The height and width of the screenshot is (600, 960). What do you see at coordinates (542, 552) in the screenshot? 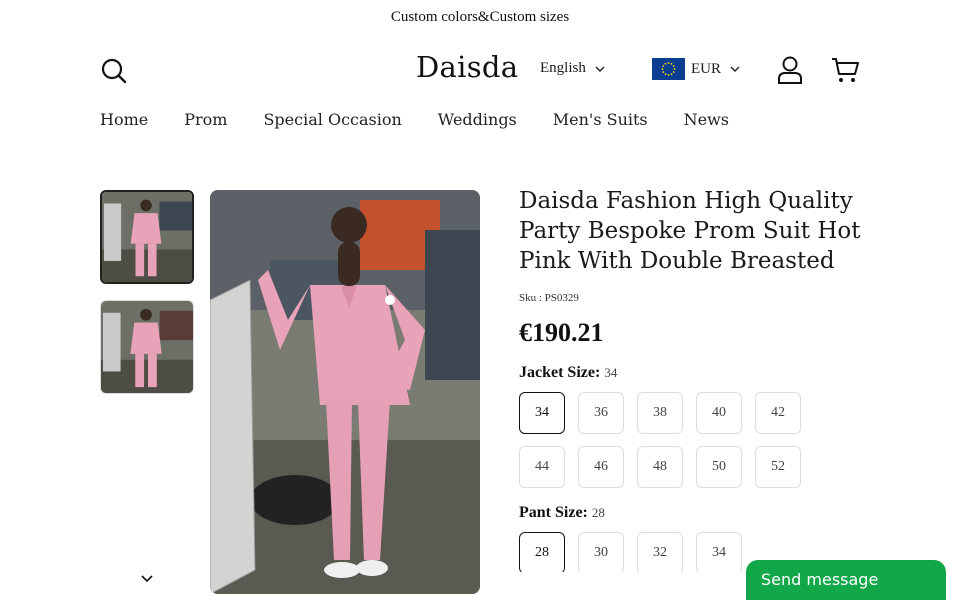
I see `pant-size-option: 28` at bounding box center [542, 552].